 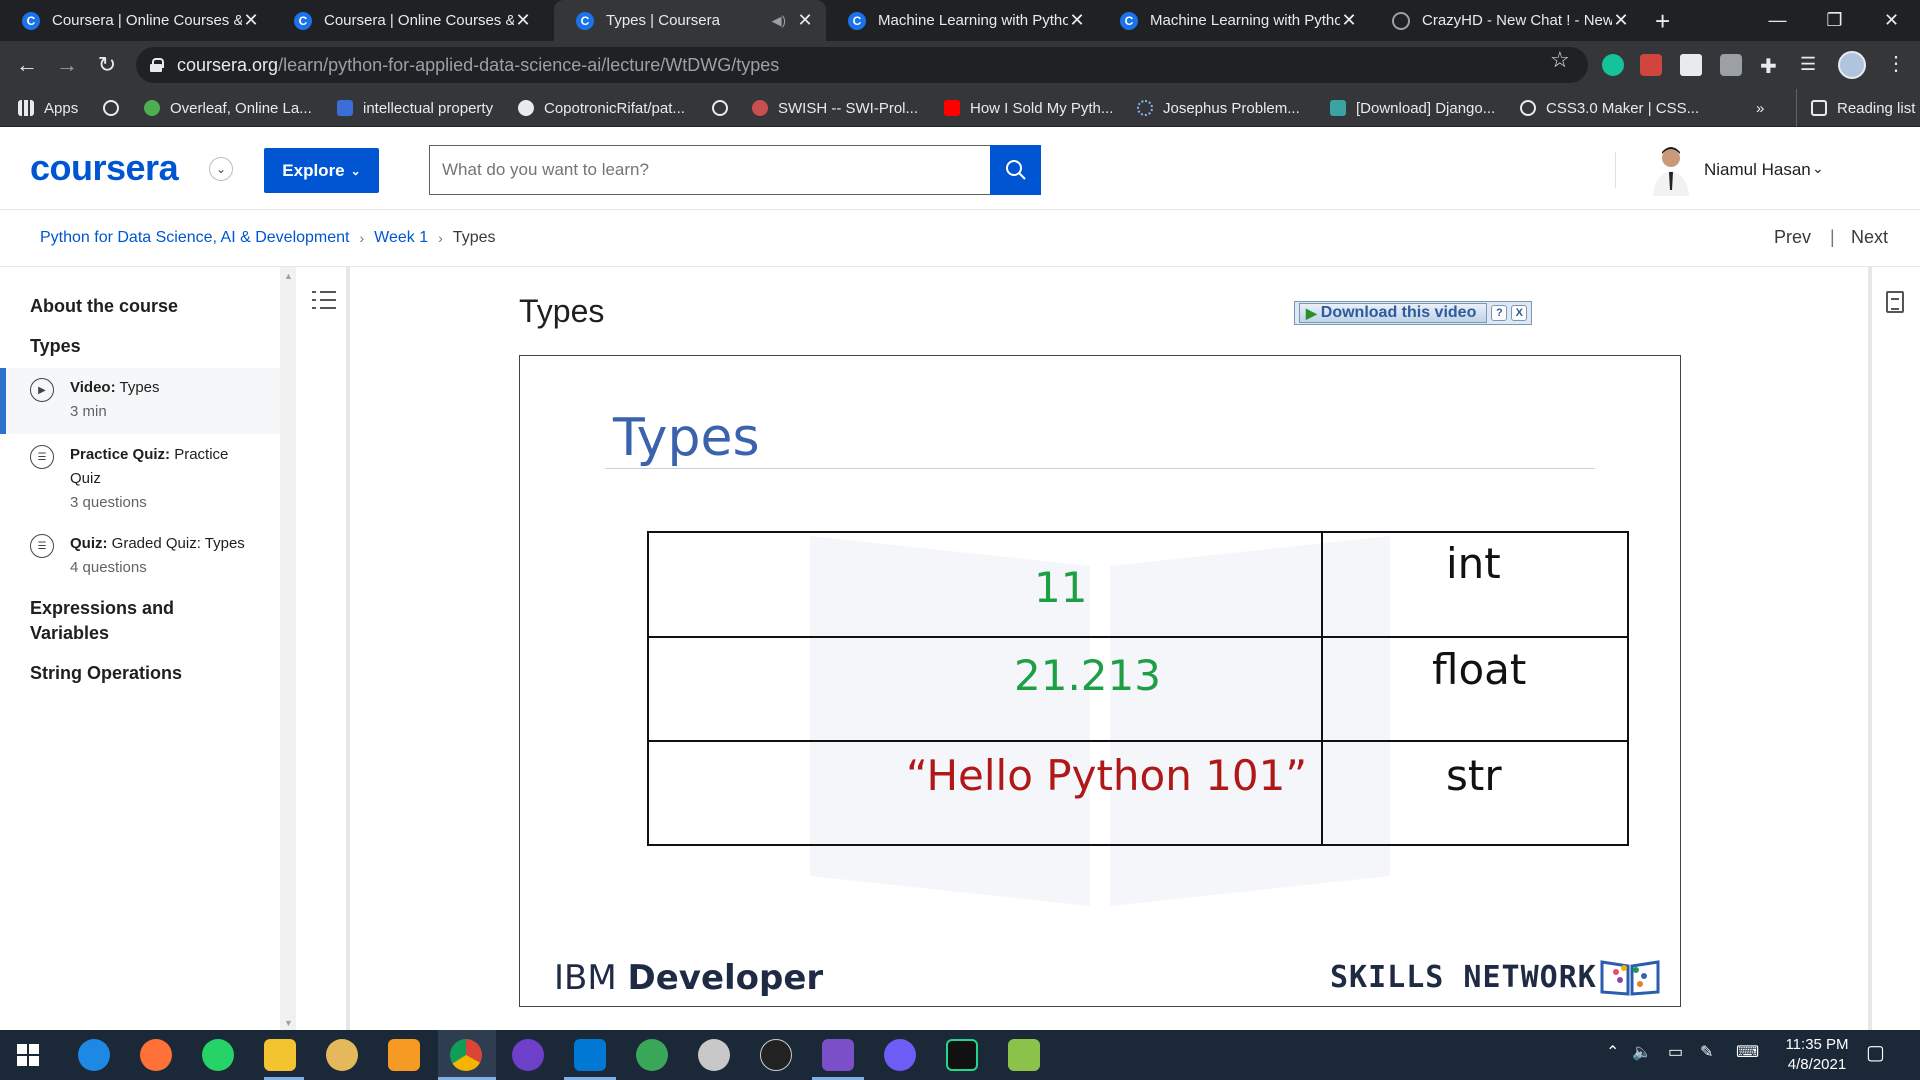 What do you see at coordinates (1706, 1052) in the screenshot?
I see `pen-icon: ✎` at bounding box center [1706, 1052].